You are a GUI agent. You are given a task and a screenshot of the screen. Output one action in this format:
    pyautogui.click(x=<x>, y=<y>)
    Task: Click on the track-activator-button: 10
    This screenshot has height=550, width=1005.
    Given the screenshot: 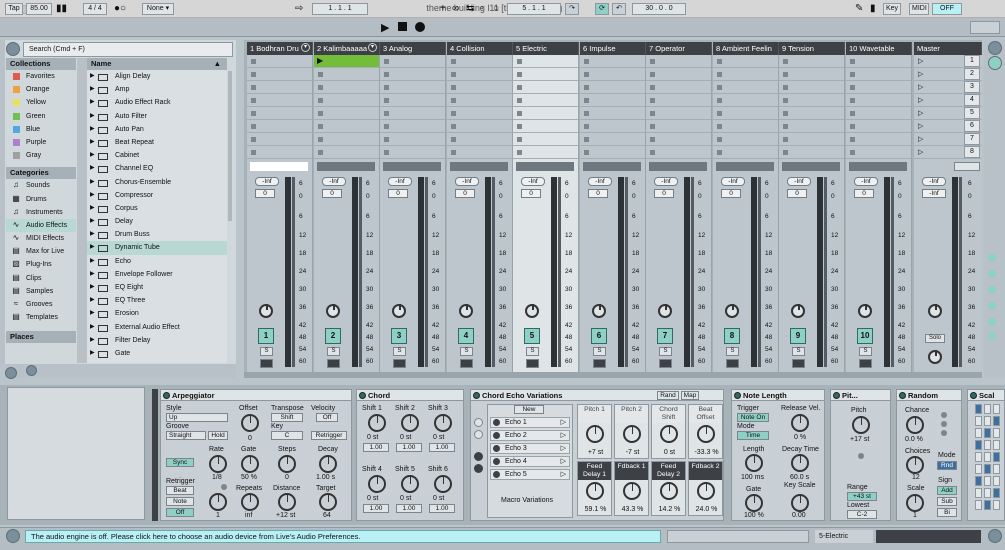 What is the action you would take?
    pyautogui.click(x=865, y=336)
    